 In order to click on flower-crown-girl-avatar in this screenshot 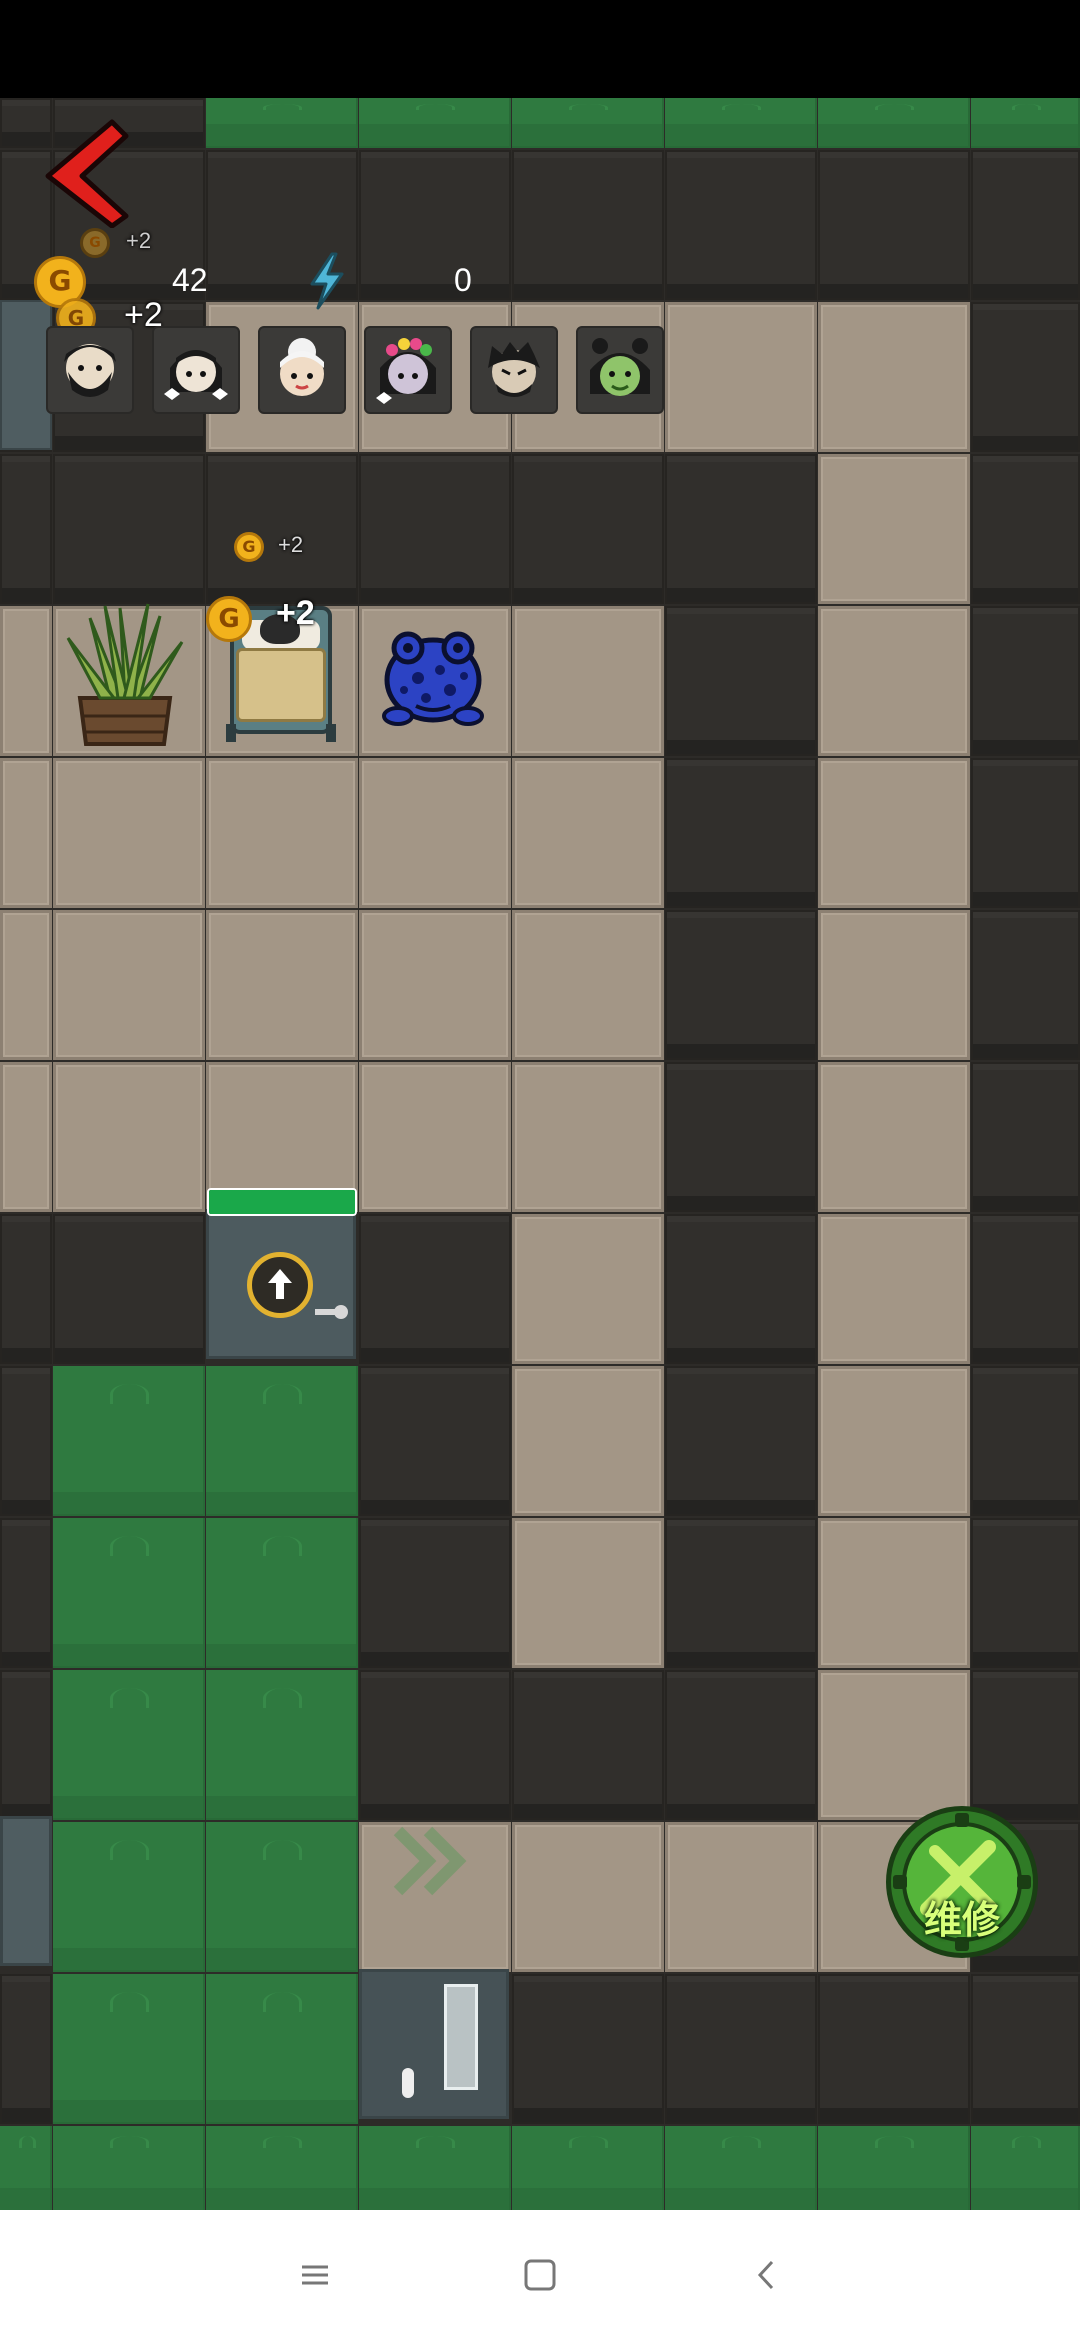, I will do `click(406, 371)`.